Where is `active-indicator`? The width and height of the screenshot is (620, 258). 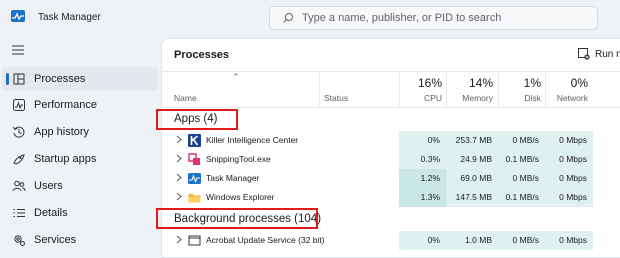 active-indicator is located at coordinates (7, 79).